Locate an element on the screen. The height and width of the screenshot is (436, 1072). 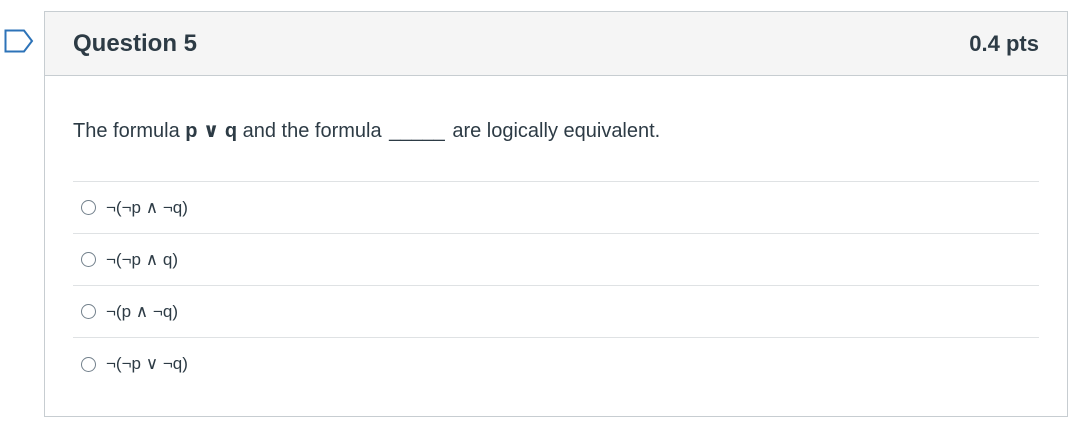
answer-option: ¬(¬p ∧ ¬q) is located at coordinates (556, 208).